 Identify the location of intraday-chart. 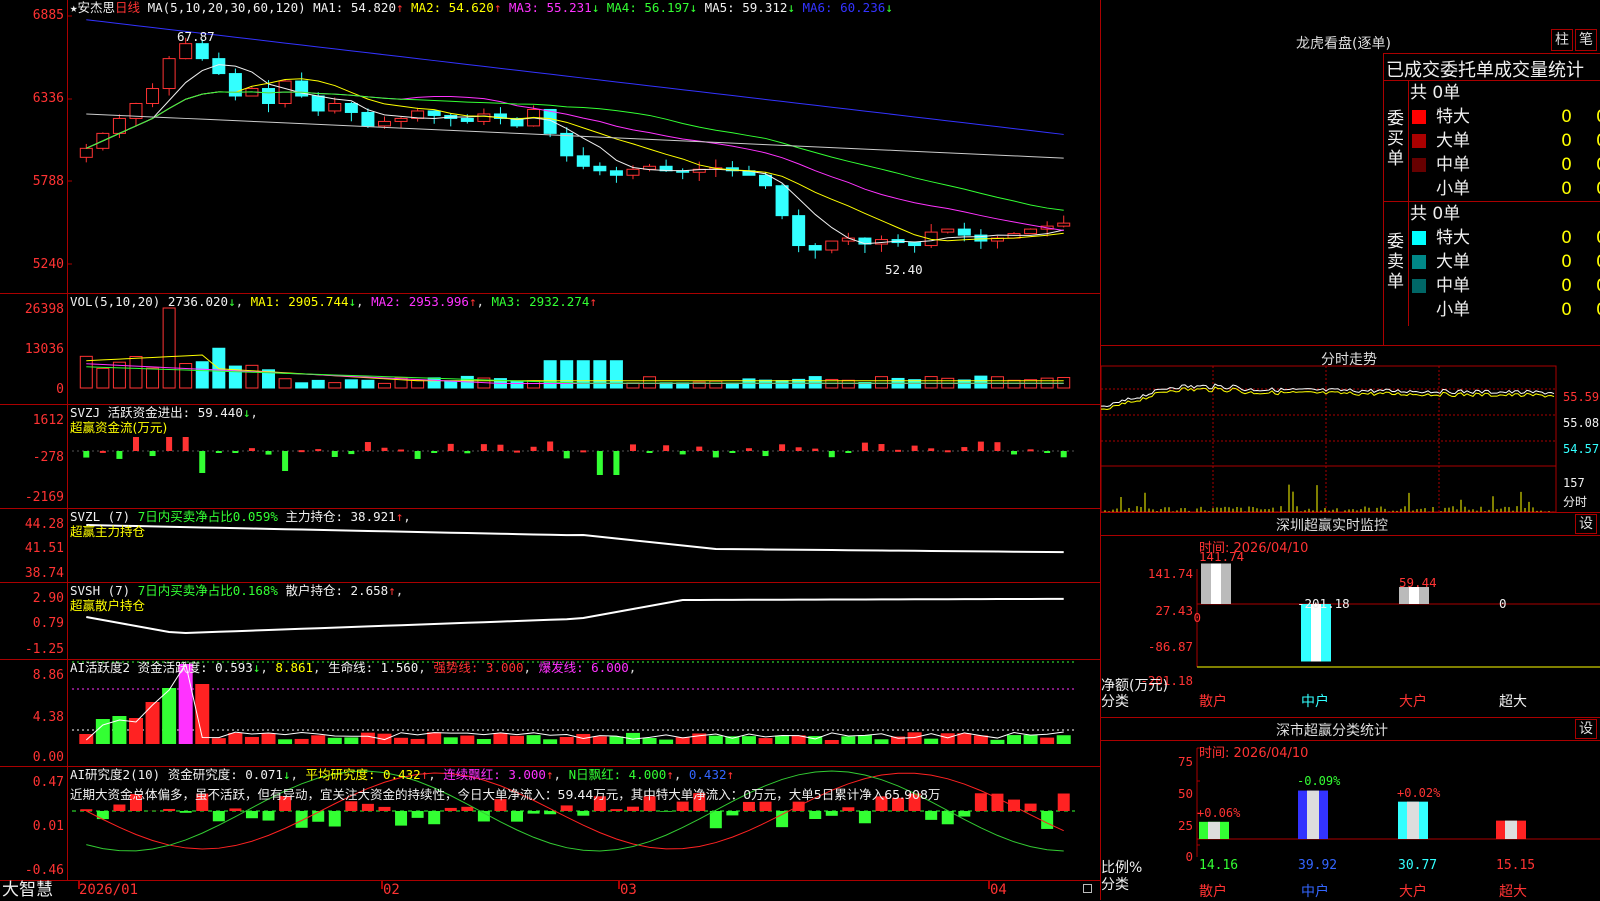
(1350, 429).